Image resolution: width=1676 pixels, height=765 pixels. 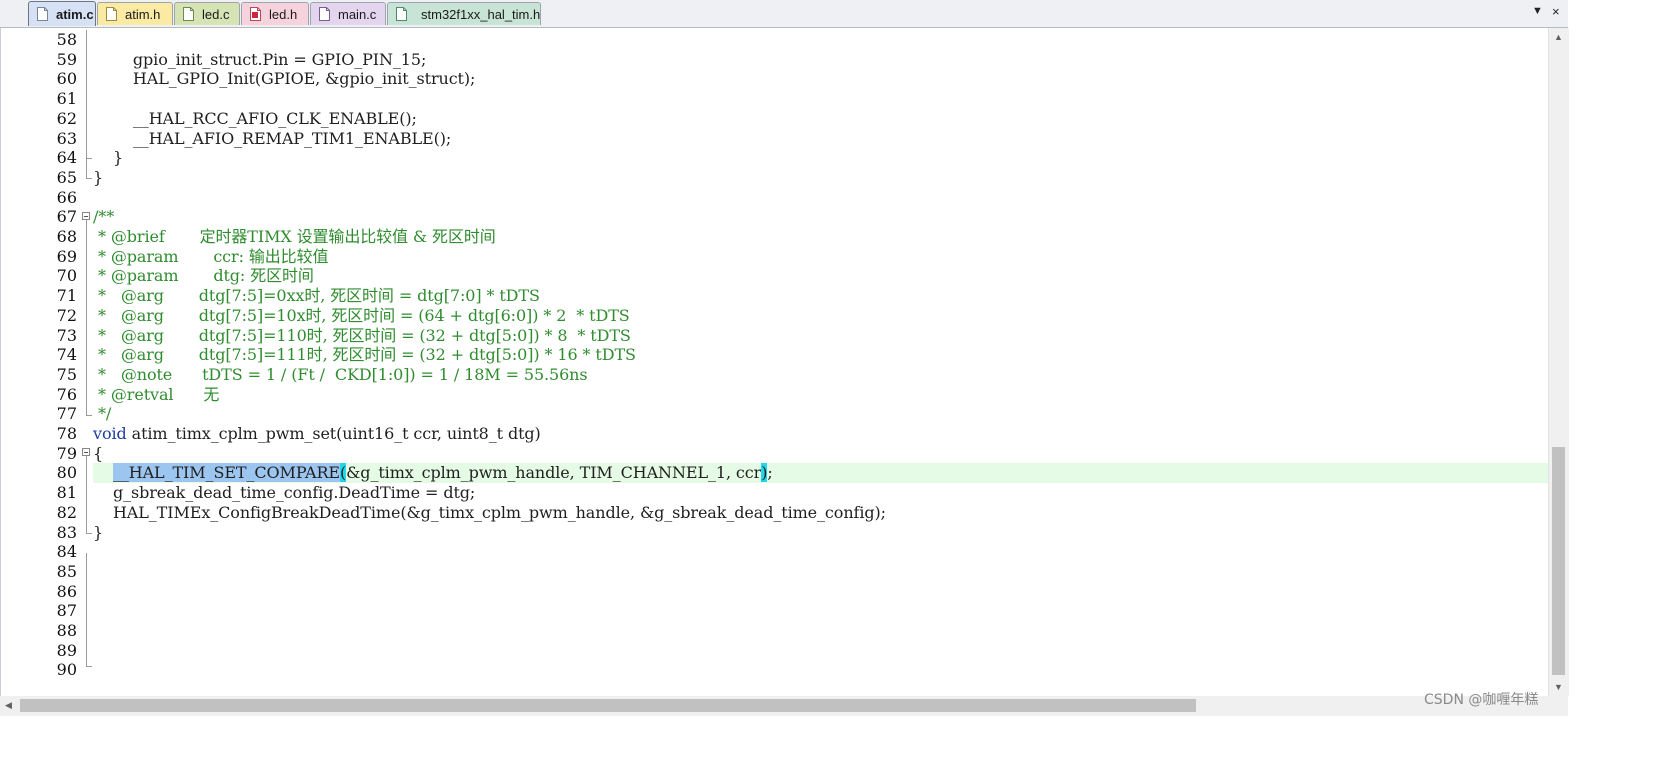 What do you see at coordinates (283, 14) in the screenshot?
I see `tab-label: led.h` at bounding box center [283, 14].